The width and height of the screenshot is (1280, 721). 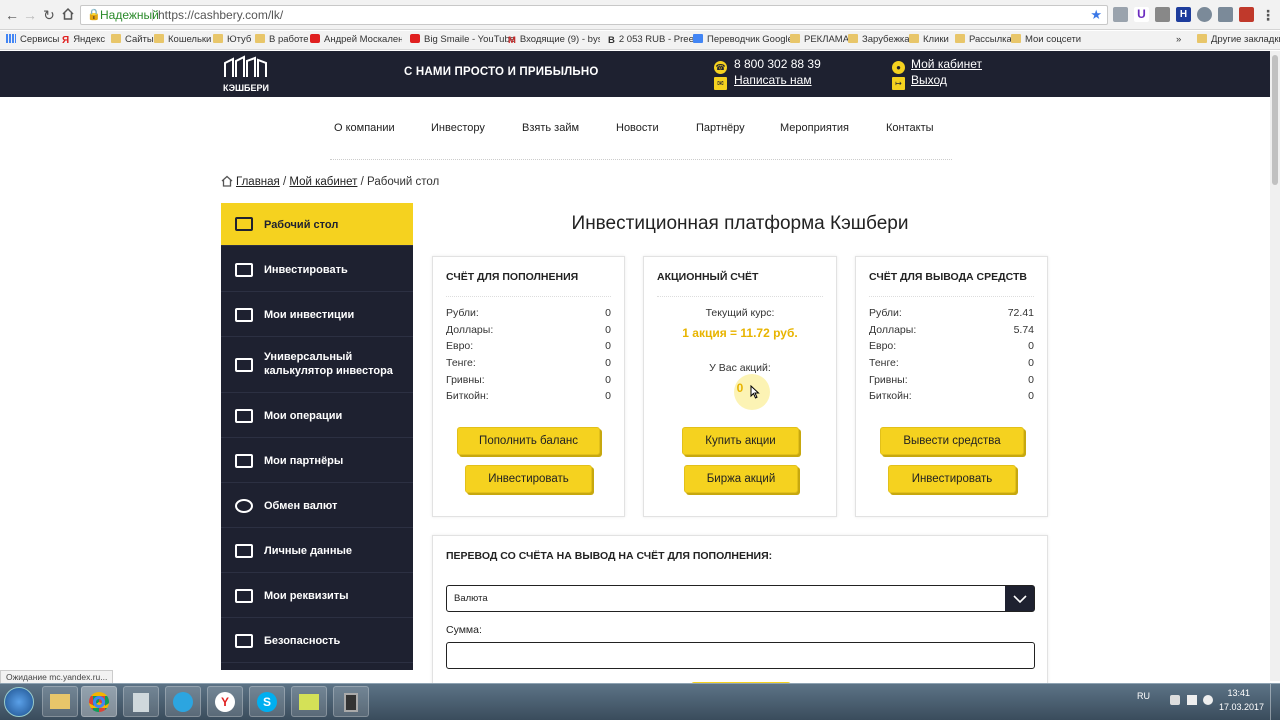 What do you see at coordinates (528, 330) in the screenshot?
I see `balance-row: Доллары: 0` at bounding box center [528, 330].